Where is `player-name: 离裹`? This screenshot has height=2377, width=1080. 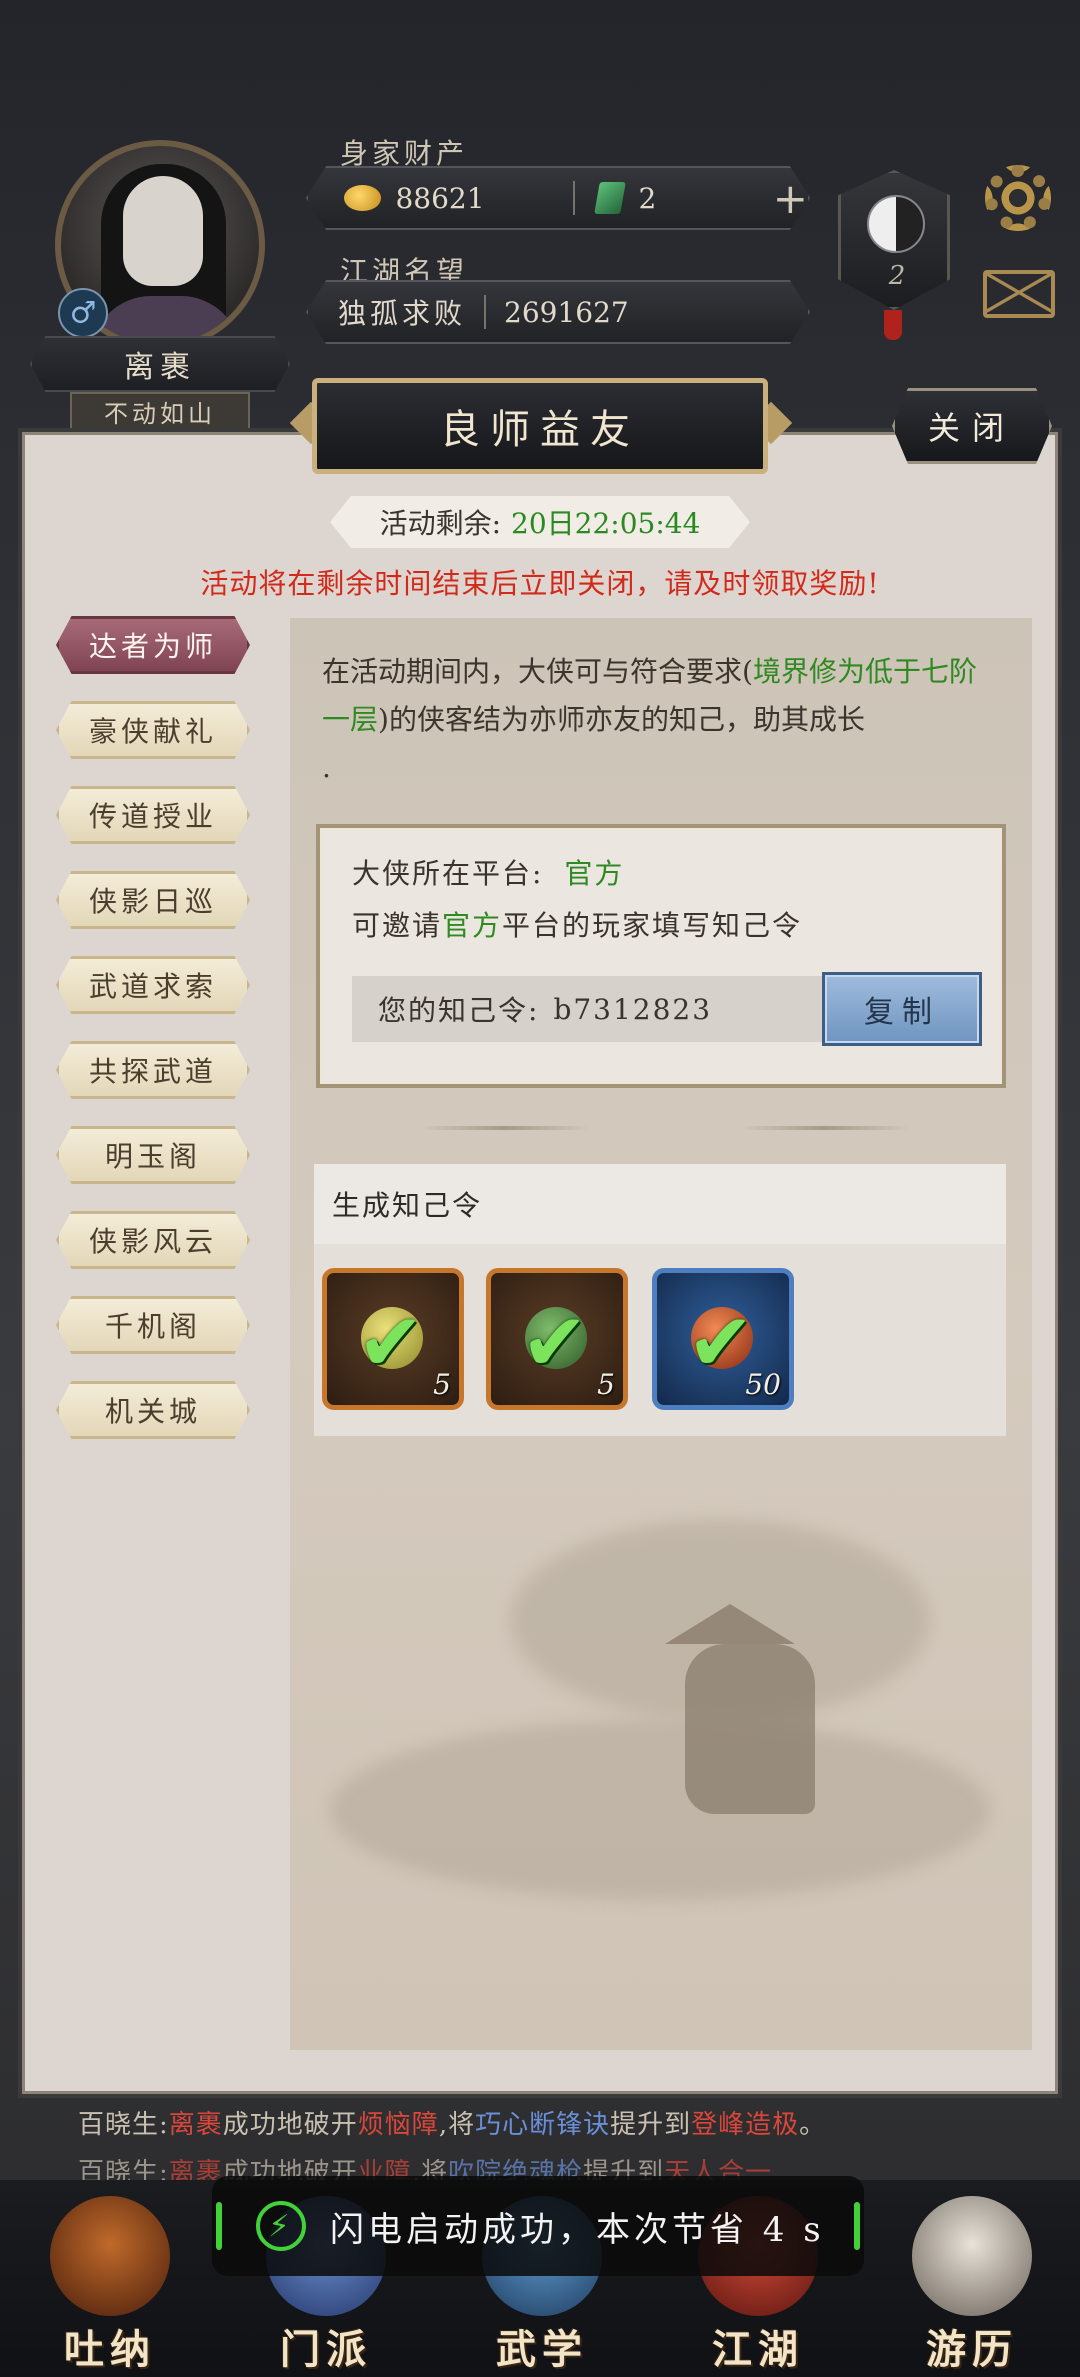
player-name: 离裹 is located at coordinates (160, 364).